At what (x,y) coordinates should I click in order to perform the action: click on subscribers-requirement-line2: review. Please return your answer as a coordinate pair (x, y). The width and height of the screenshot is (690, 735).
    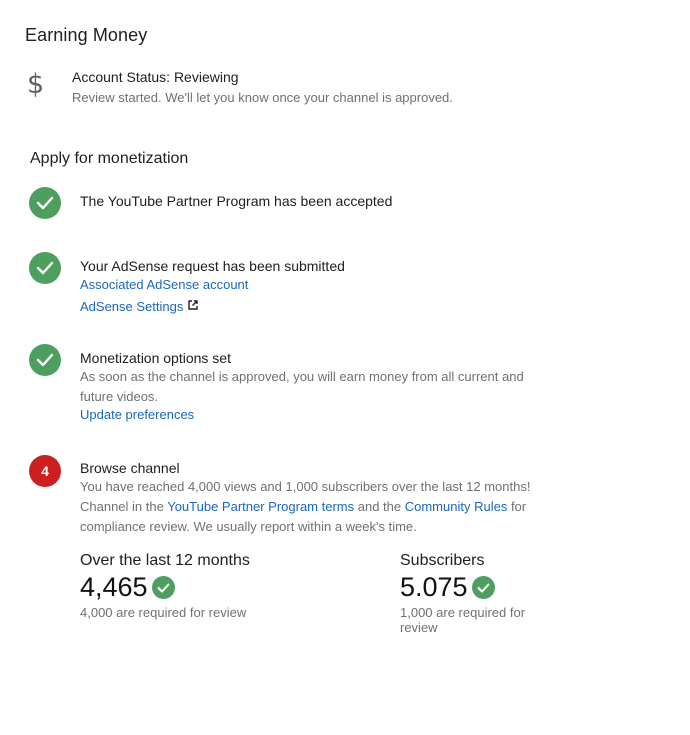
    Looking at the image, I should click on (419, 627).